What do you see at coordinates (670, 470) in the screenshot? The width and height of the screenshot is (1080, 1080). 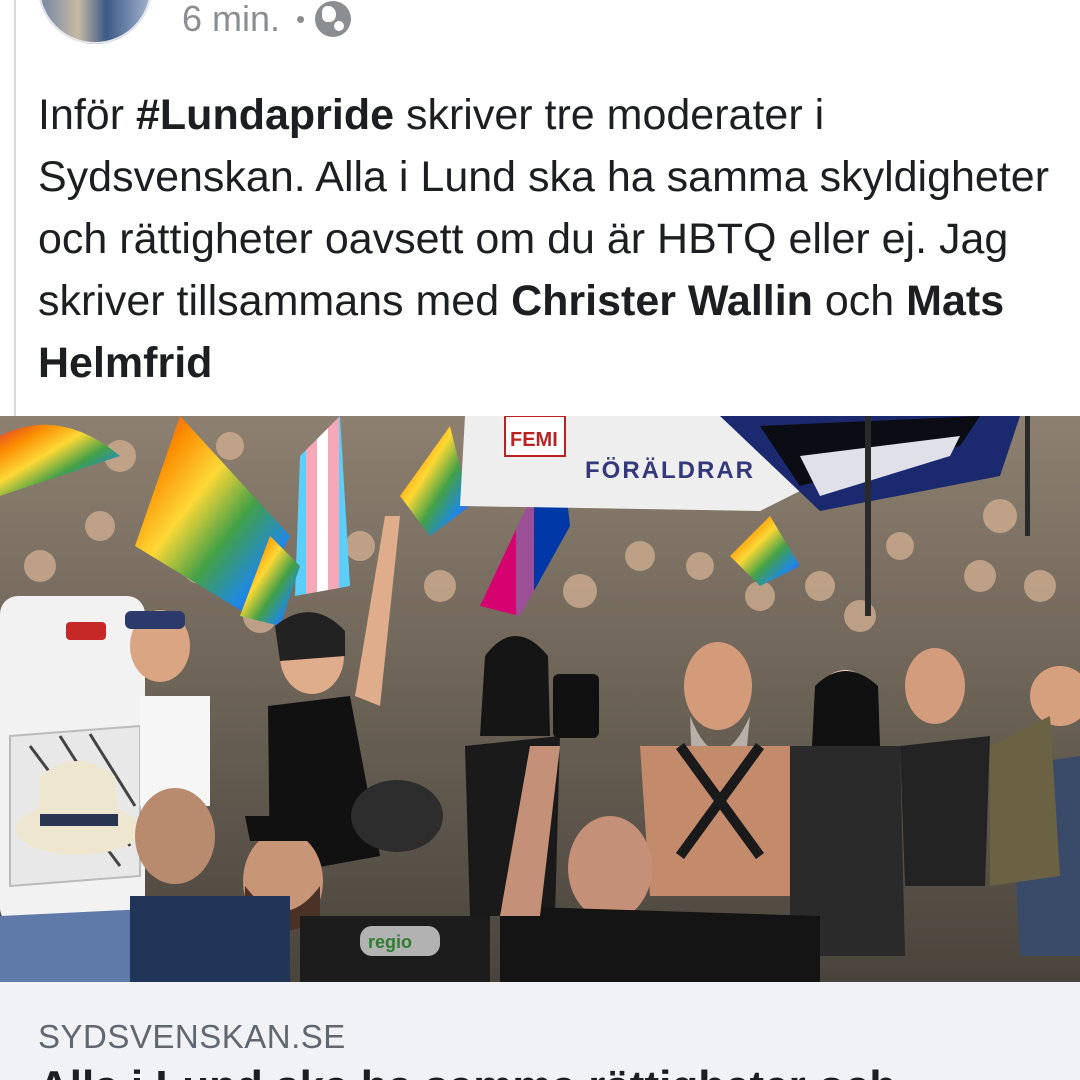 I see `banner-text: FÖRÄLDRAR` at bounding box center [670, 470].